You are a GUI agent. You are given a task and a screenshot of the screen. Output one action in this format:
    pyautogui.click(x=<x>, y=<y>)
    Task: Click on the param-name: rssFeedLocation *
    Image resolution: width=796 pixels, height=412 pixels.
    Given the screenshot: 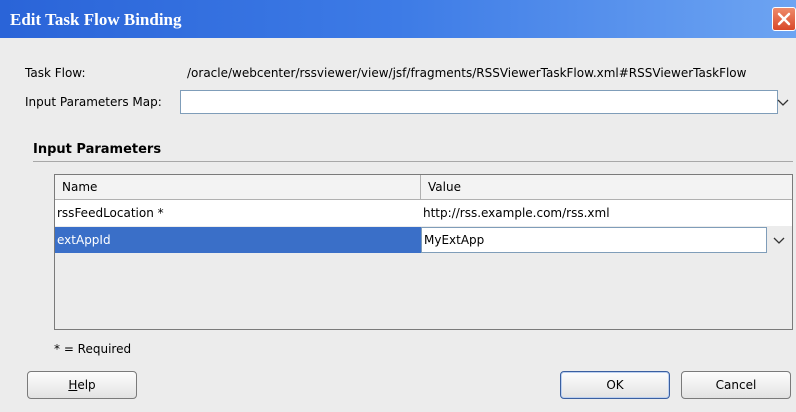 What is the action you would take?
    pyautogui.click(x=238, y=213)
    